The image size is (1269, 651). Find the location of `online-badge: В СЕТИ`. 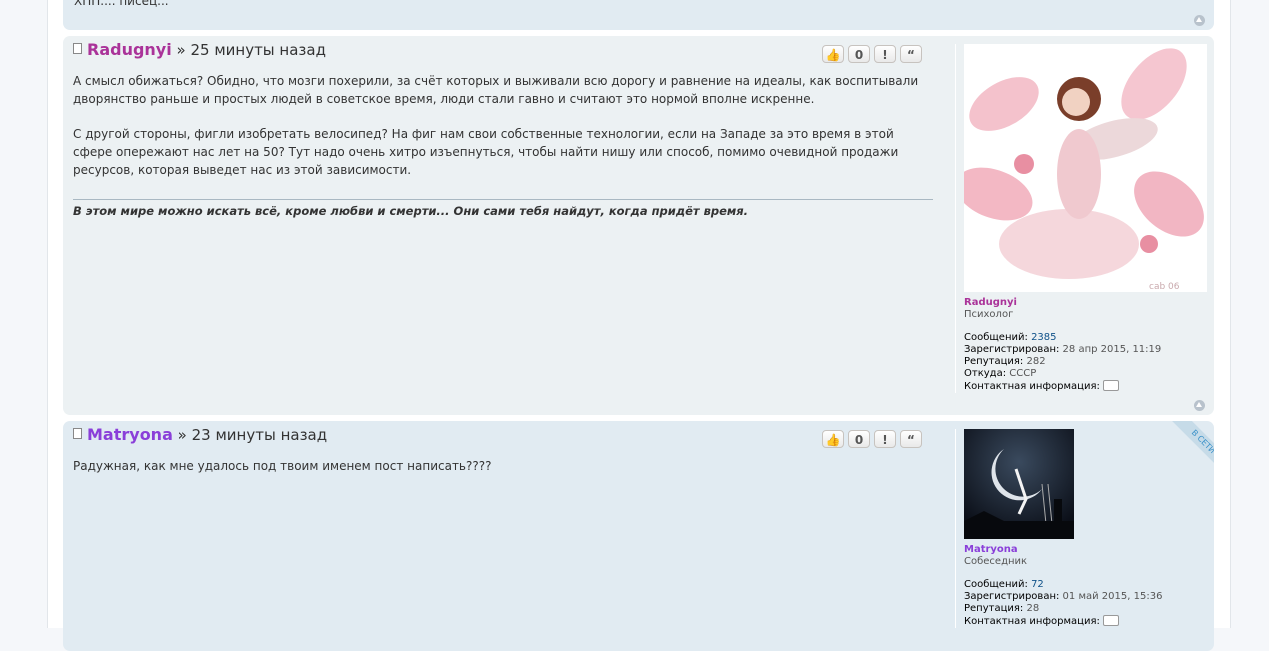

online-badge: В СЕТИ is located at coordinates (1185, 450).